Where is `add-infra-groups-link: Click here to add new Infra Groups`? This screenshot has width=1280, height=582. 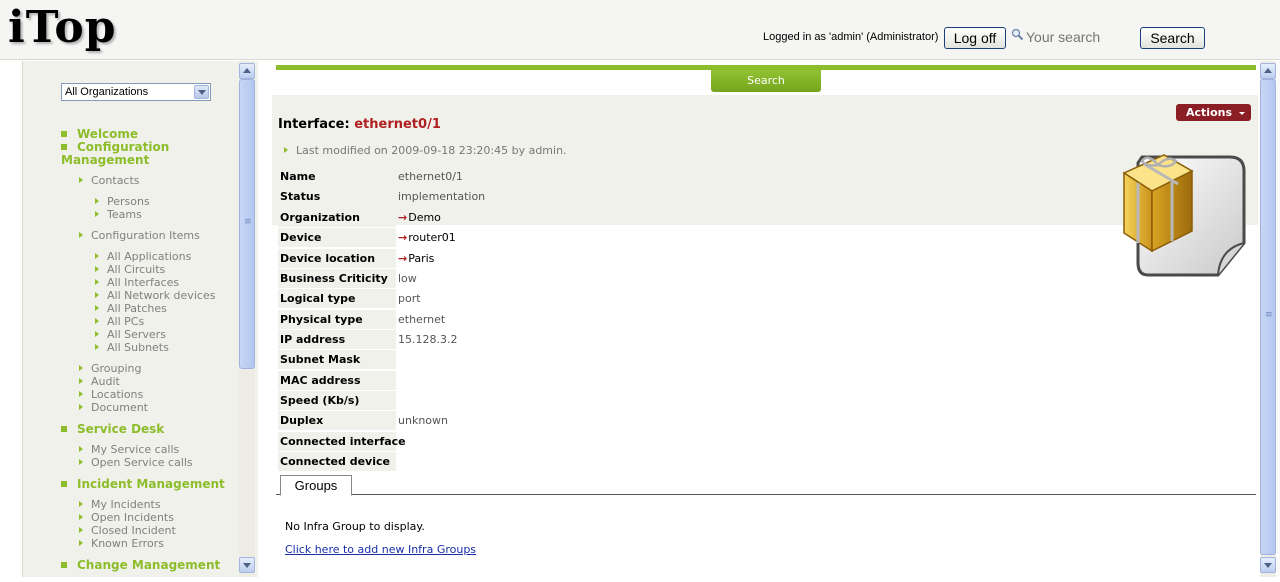
add-infra-groups-link: Click here to add new Infra Groups is located at coordinates (380, 549).